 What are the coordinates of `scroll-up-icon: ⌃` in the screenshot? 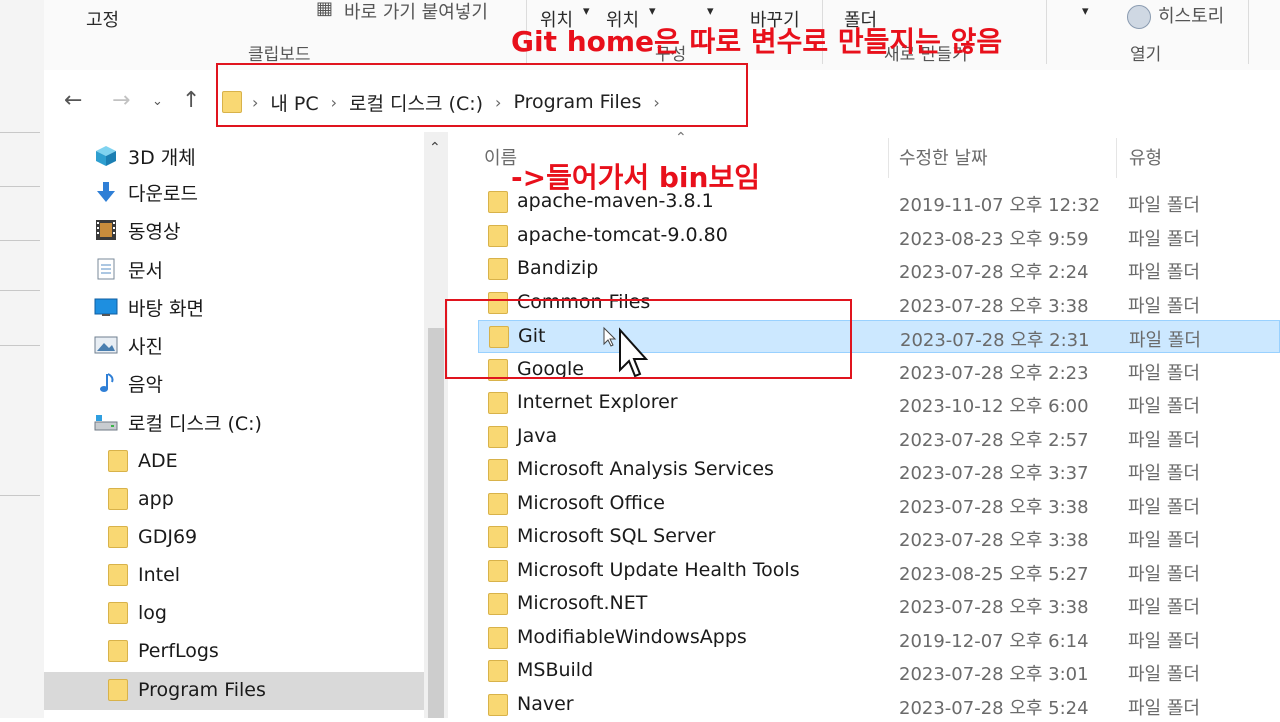 It's located at (435, 148).